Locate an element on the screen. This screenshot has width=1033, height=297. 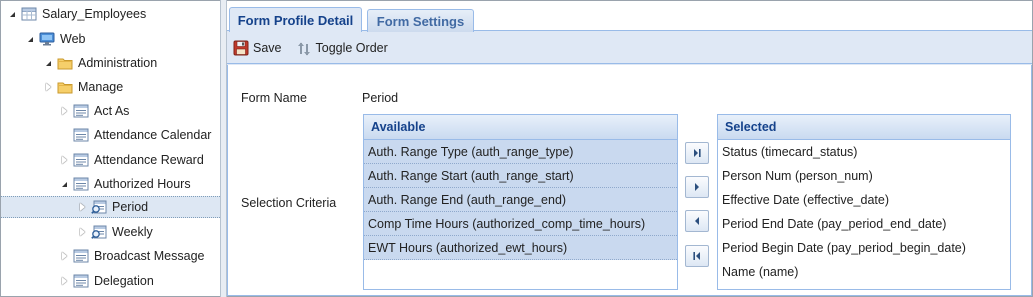
tree-label: Broadcast Message is located at coordinates (149, 256).